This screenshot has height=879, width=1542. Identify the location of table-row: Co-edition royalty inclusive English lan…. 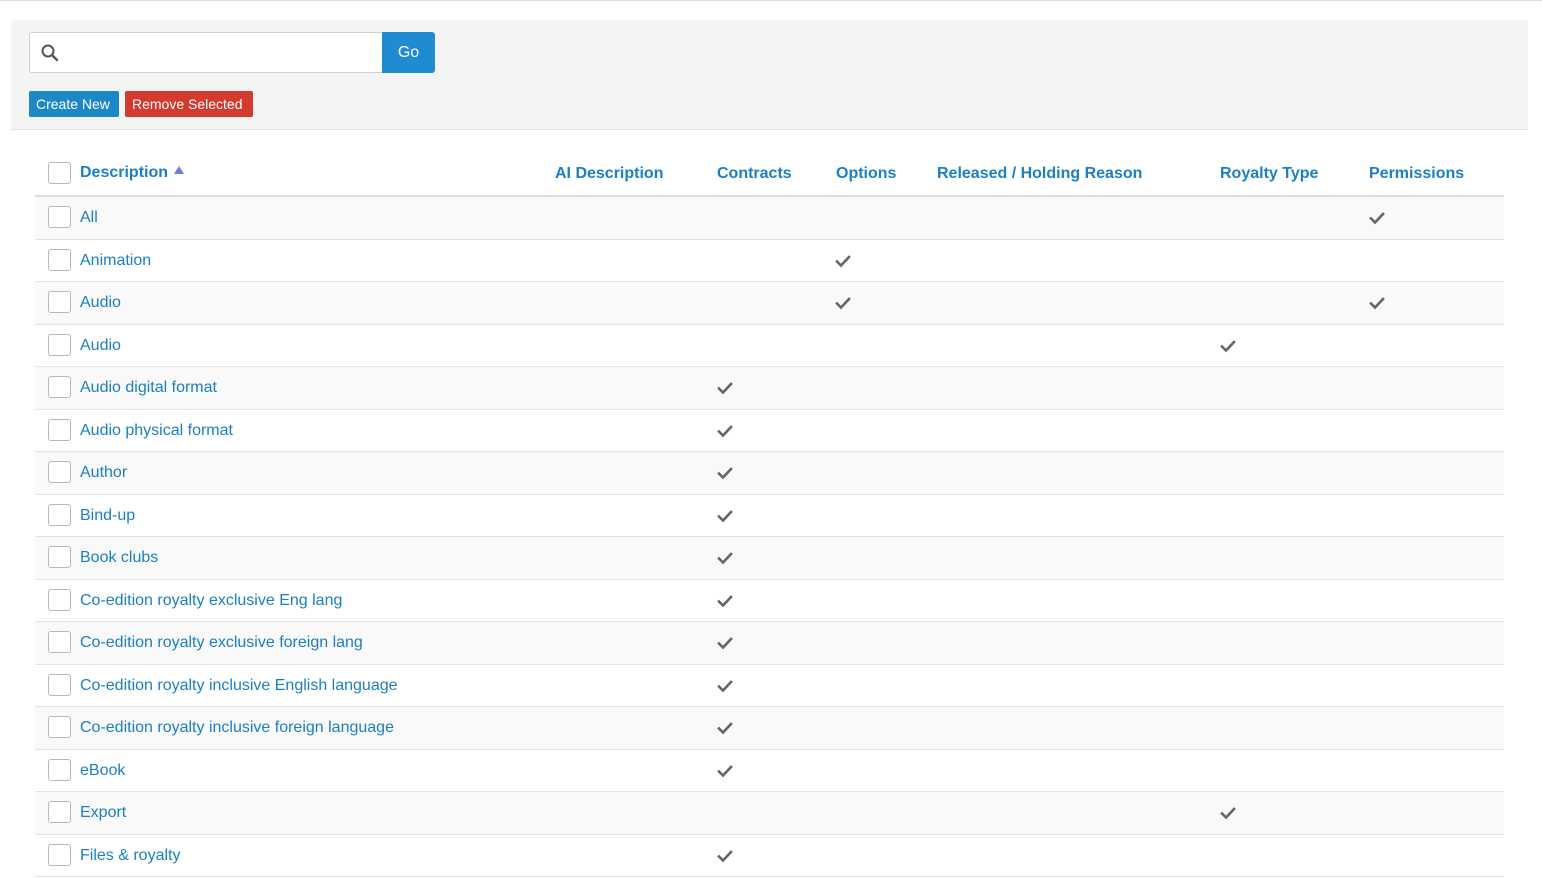
(769, 685).